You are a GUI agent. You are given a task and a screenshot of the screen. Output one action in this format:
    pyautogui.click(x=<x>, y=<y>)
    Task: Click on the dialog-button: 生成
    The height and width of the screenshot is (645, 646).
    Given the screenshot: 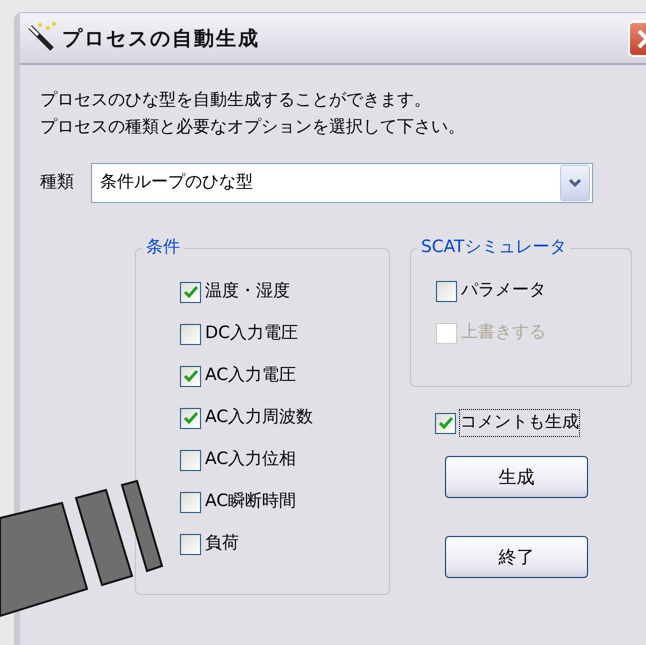 What is the action you would take?
    pyautogui.click(x=516, y=477)
    